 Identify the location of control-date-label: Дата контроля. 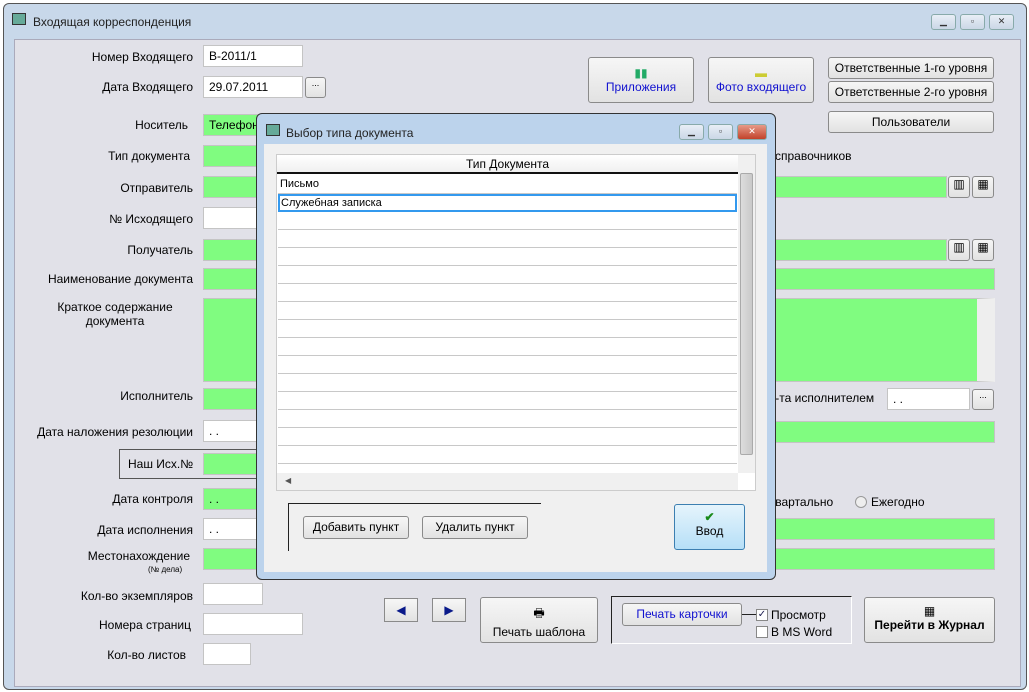
(152, 499).